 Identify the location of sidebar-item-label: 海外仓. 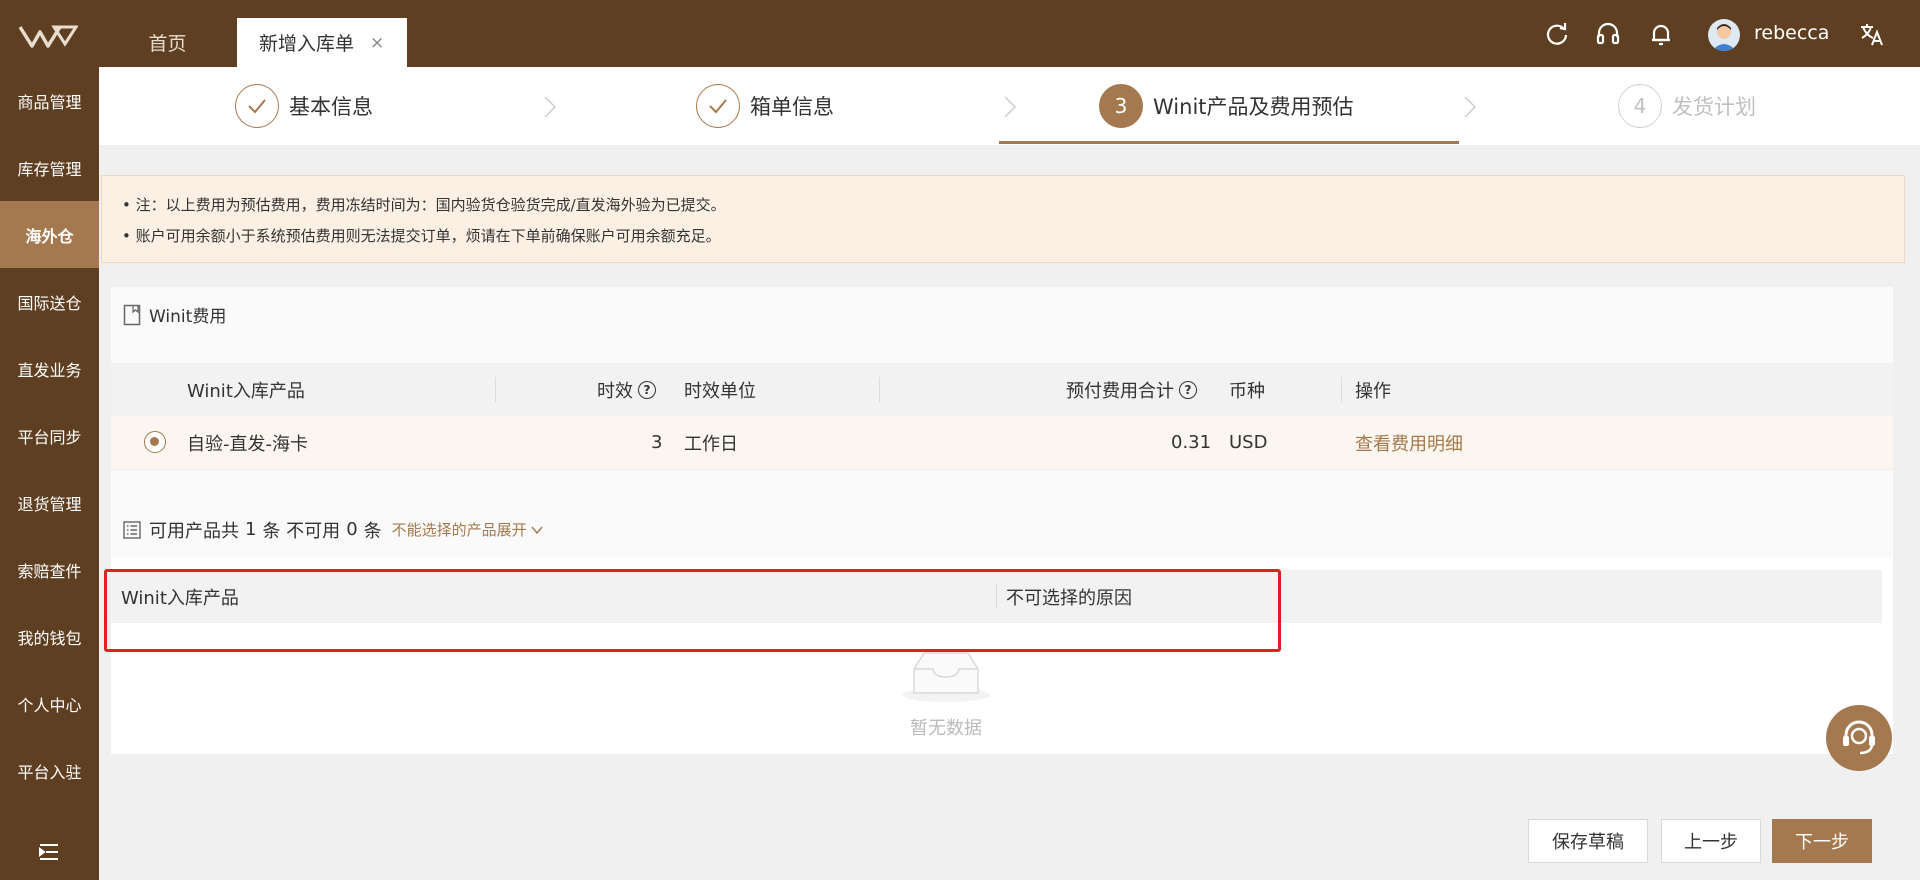
(49, 236).